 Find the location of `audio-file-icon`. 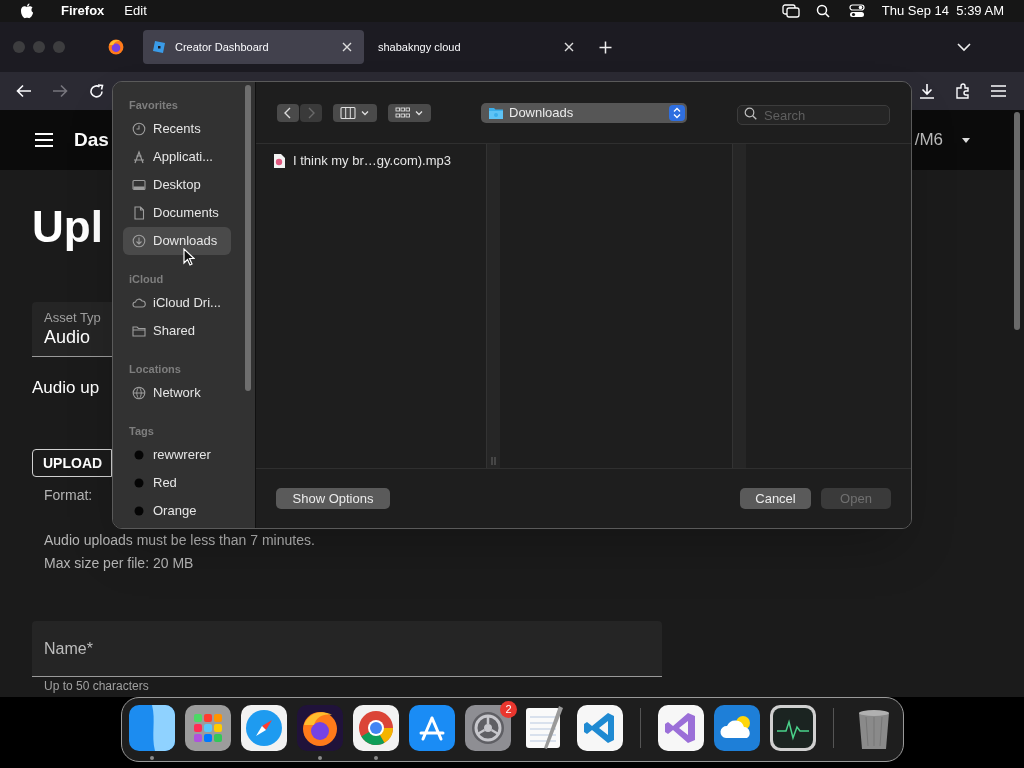

audio-file-icon is located at coordinates (279, 161).